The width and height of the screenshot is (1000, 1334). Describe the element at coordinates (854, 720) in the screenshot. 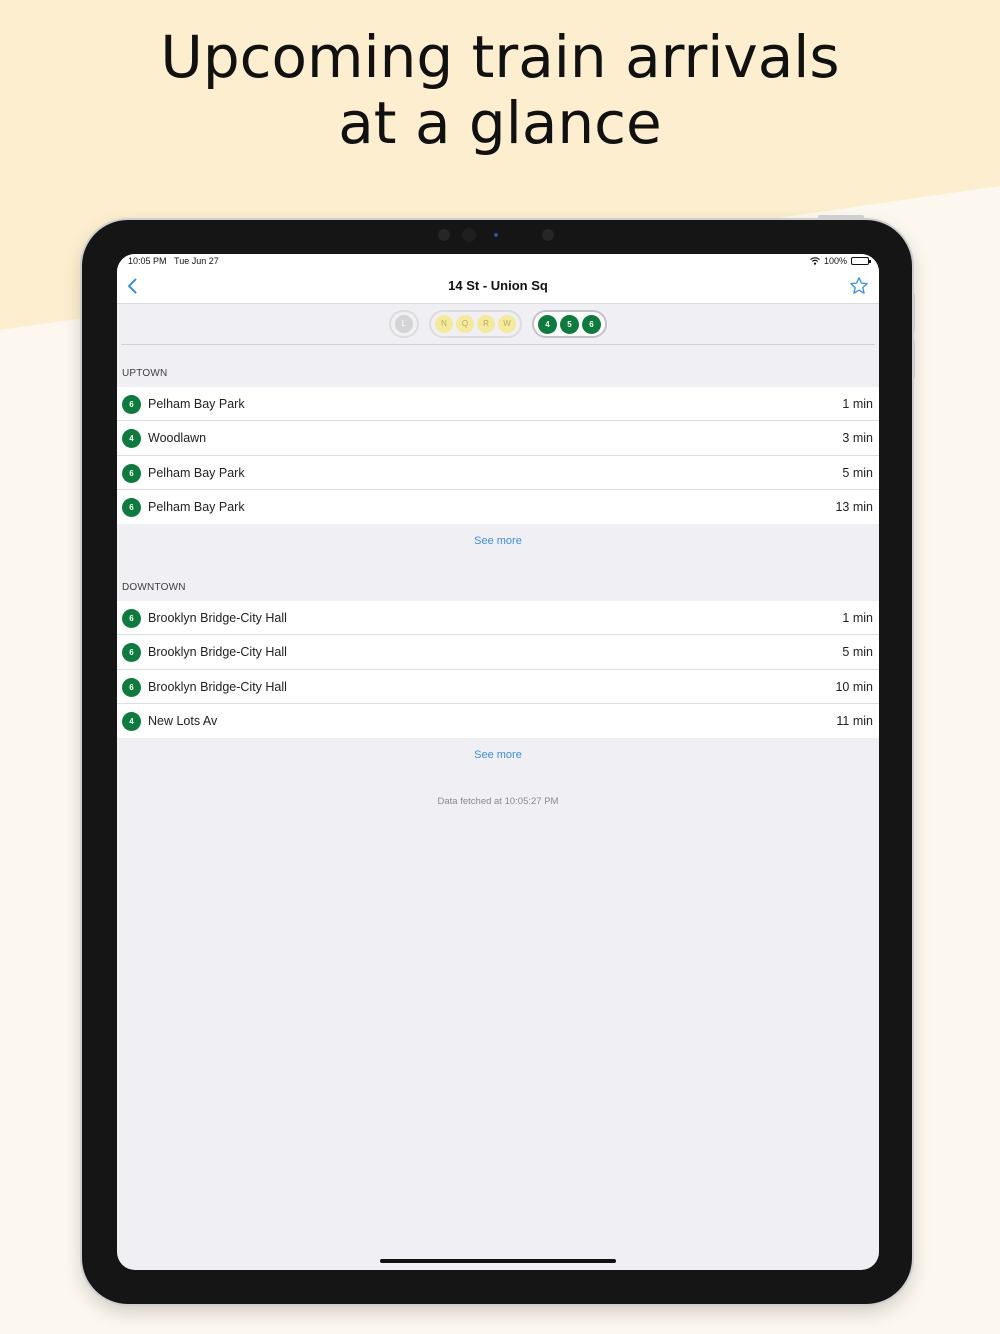

I see `arrival-time: 11 min` at that location.